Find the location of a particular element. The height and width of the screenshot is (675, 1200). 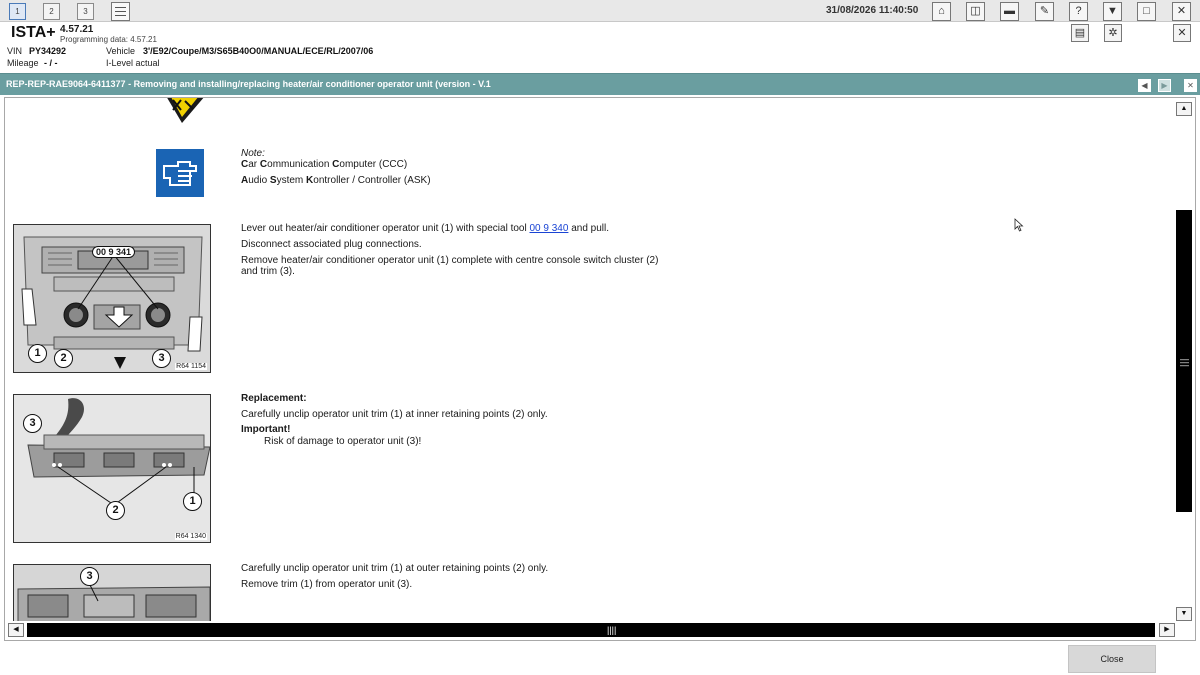

trim-illustration is located at coordinates (112, 593).